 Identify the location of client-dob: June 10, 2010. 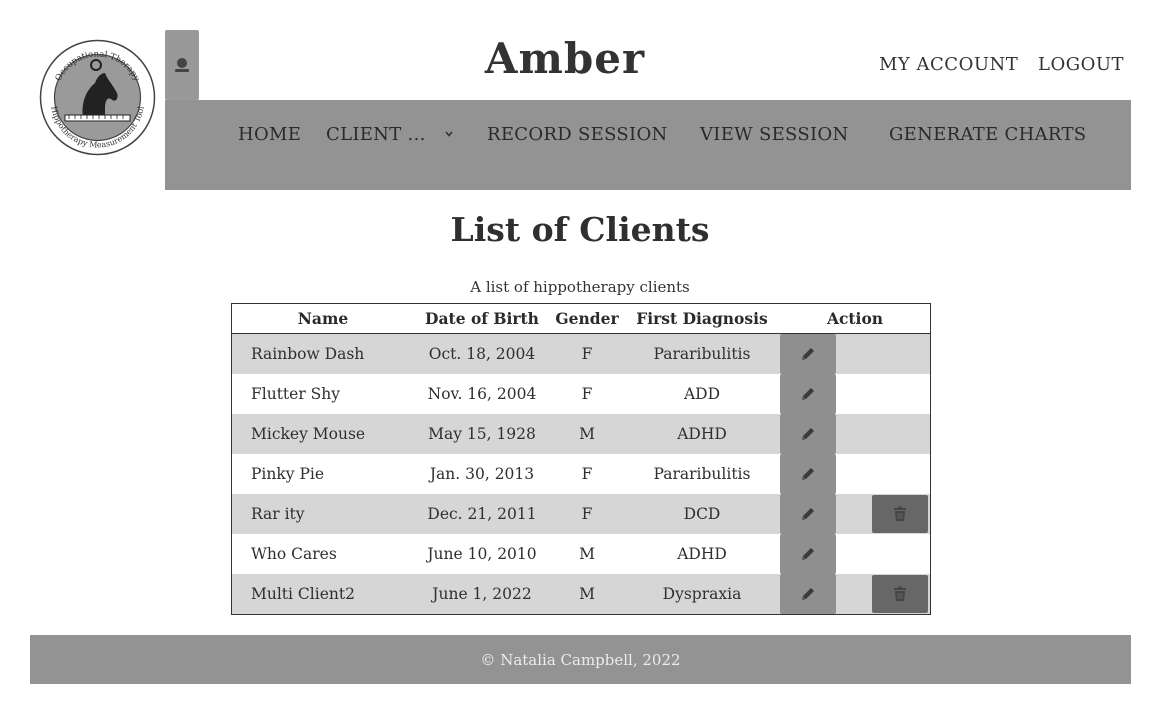
(482, 554).